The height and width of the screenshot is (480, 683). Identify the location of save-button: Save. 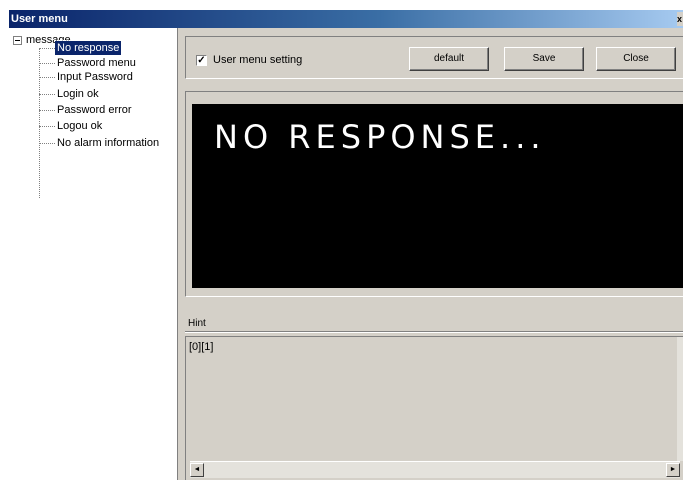
(544, 59).